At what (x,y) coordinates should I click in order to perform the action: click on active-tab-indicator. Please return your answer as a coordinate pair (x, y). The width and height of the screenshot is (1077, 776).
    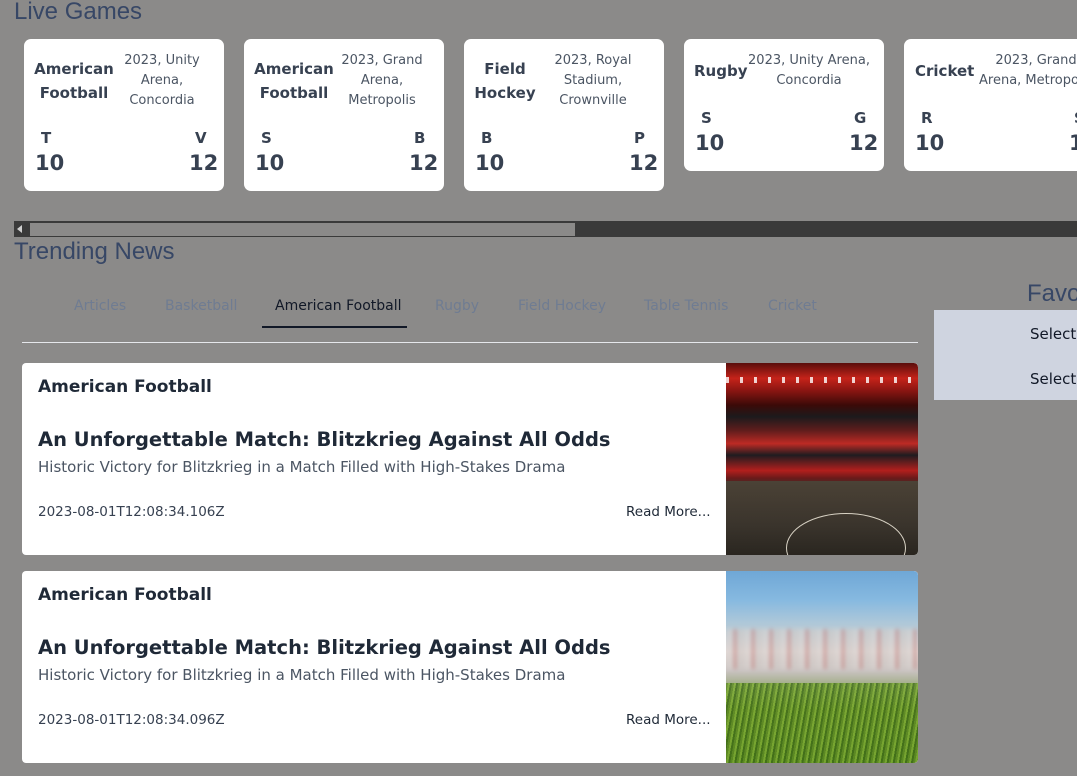
    Looking at the image, I should click on (334, 327).